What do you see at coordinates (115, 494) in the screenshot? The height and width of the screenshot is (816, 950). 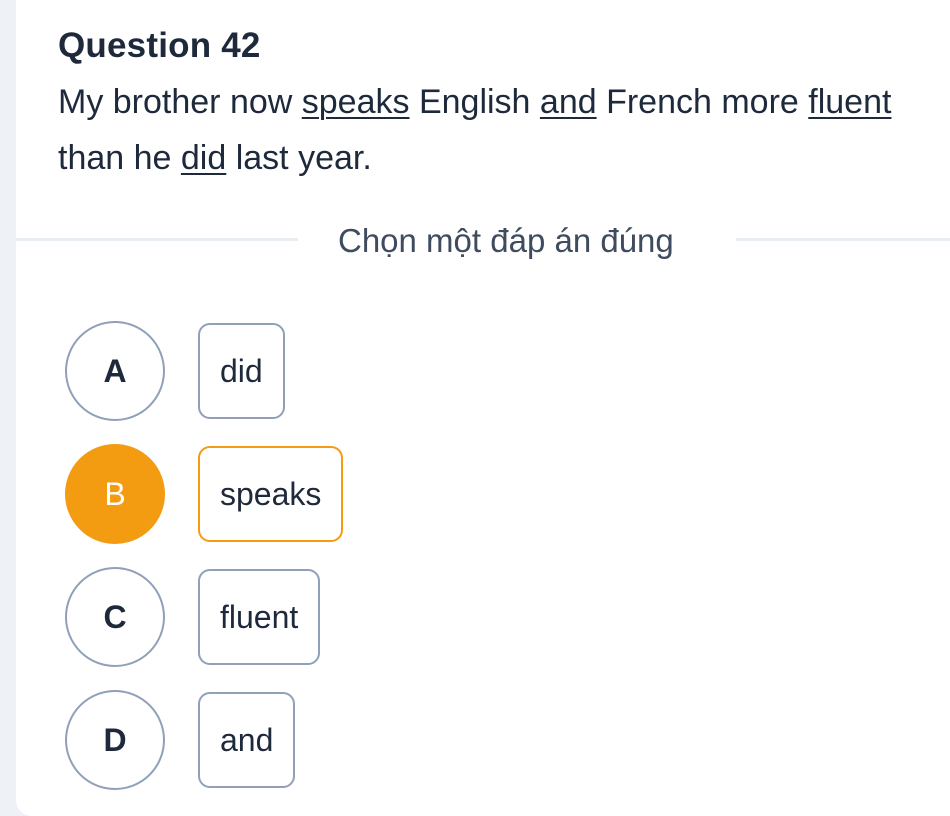 I see `option-letter: B` at bounding box center [115, 494].